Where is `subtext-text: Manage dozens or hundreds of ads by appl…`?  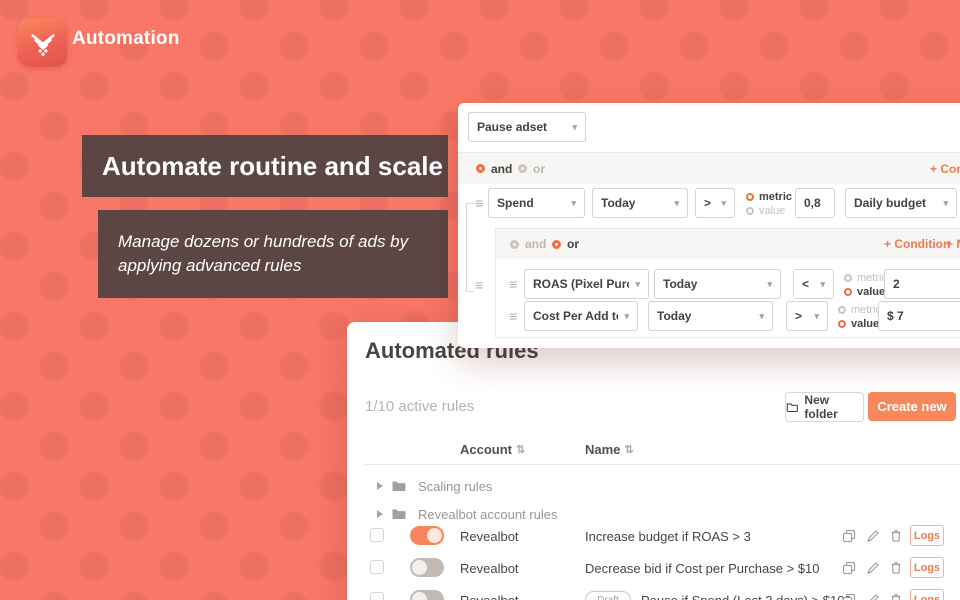
subtext-text: Manage dozens or hundreds of ads by appl… is located at coordinates (263, 253).